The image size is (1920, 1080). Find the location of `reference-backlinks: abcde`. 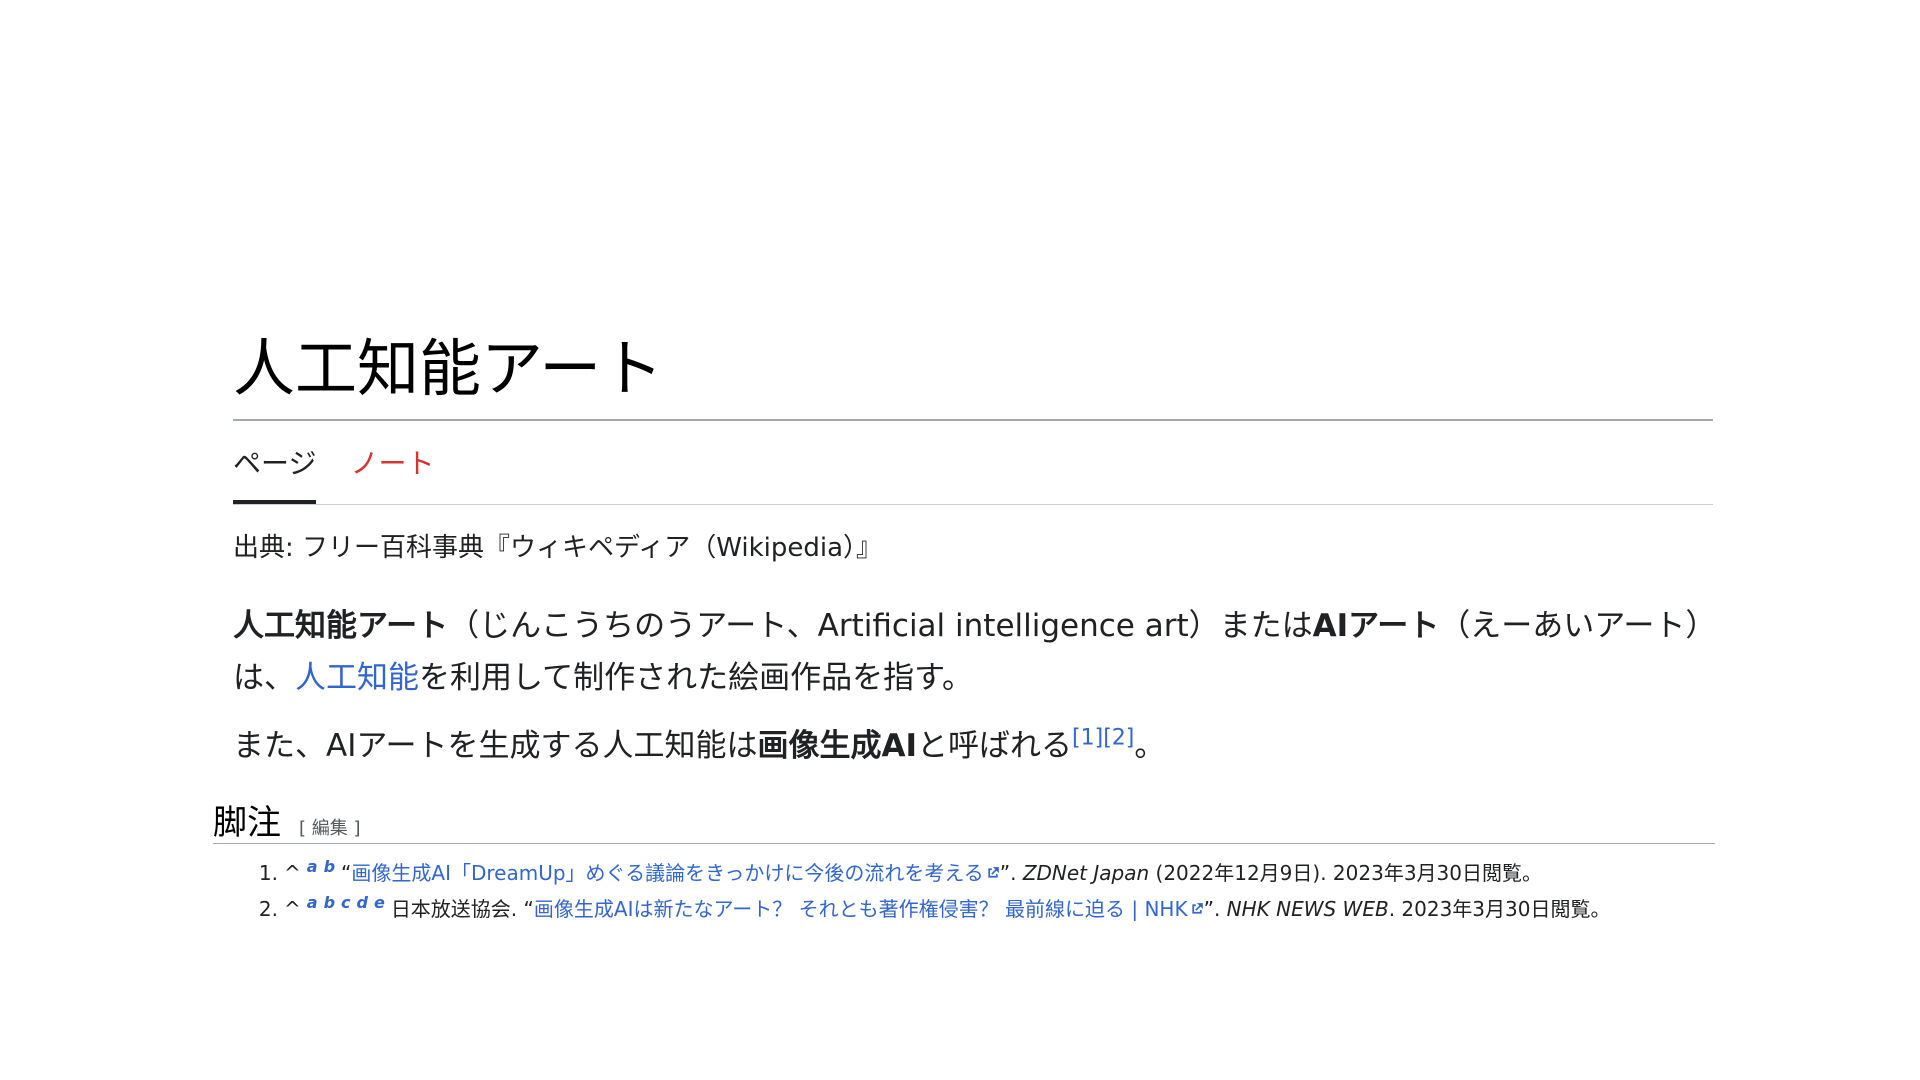

reference-backlinks: abcde is located at coordinates (349, 908).